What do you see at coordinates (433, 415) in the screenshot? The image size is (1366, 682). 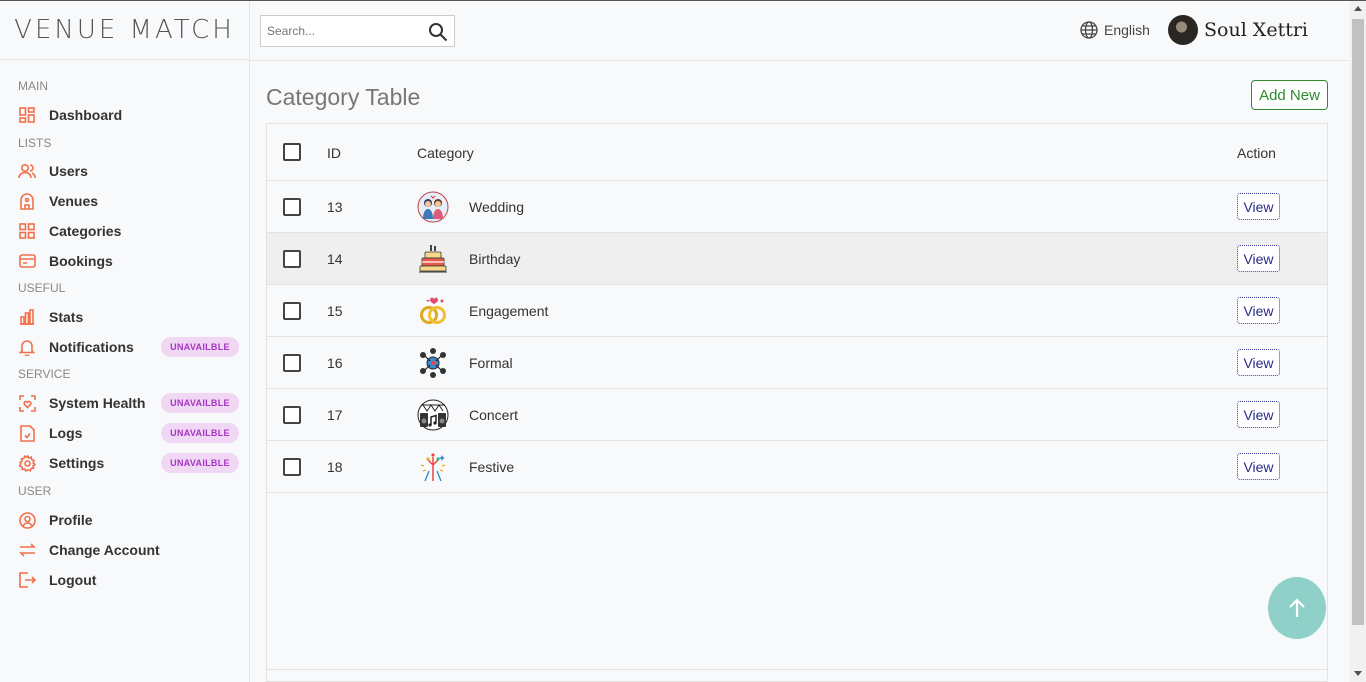 I see `concert-icon` at bounding box center [433, 415].